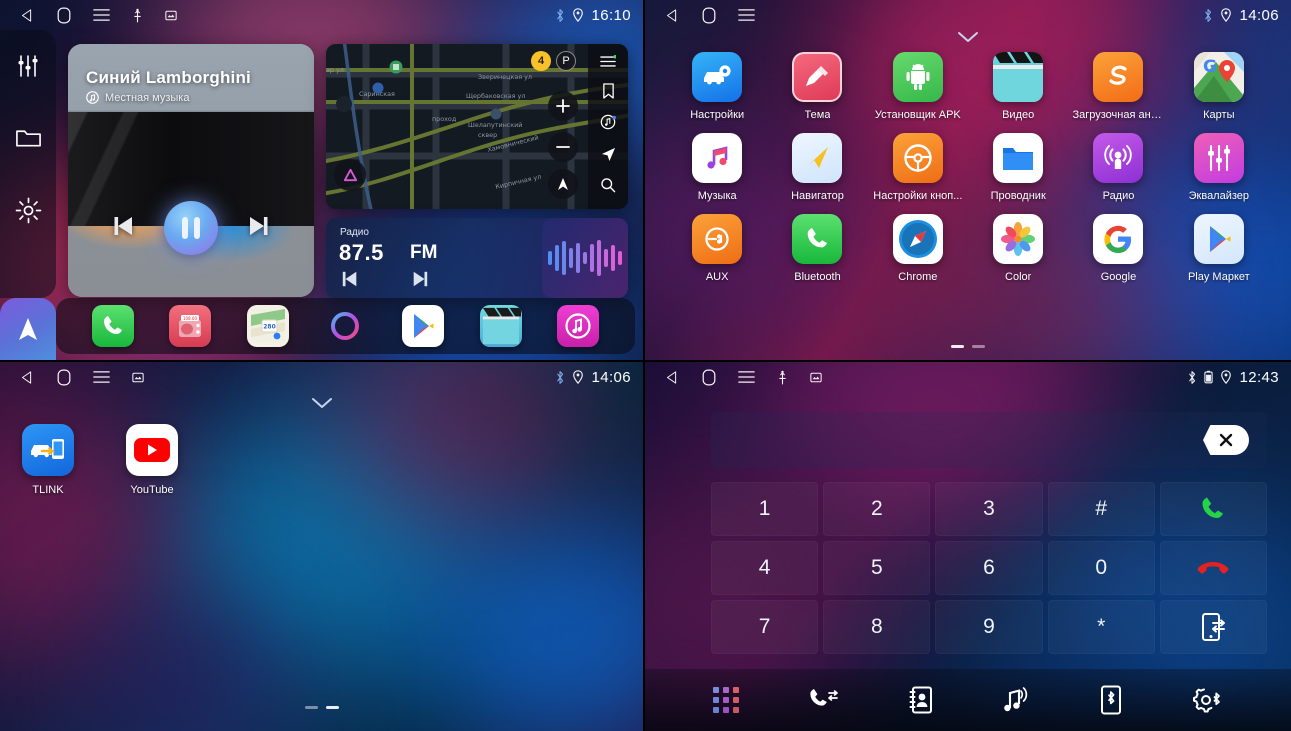  Describe the element at coordinates (258, 228) in the screenshot. I see `next-track-button` at that location.